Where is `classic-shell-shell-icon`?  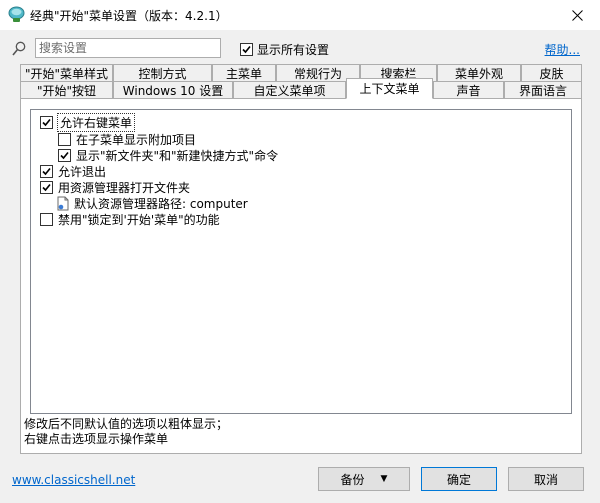 classic-shell-shell-icon is located at coordinates (16, 14).